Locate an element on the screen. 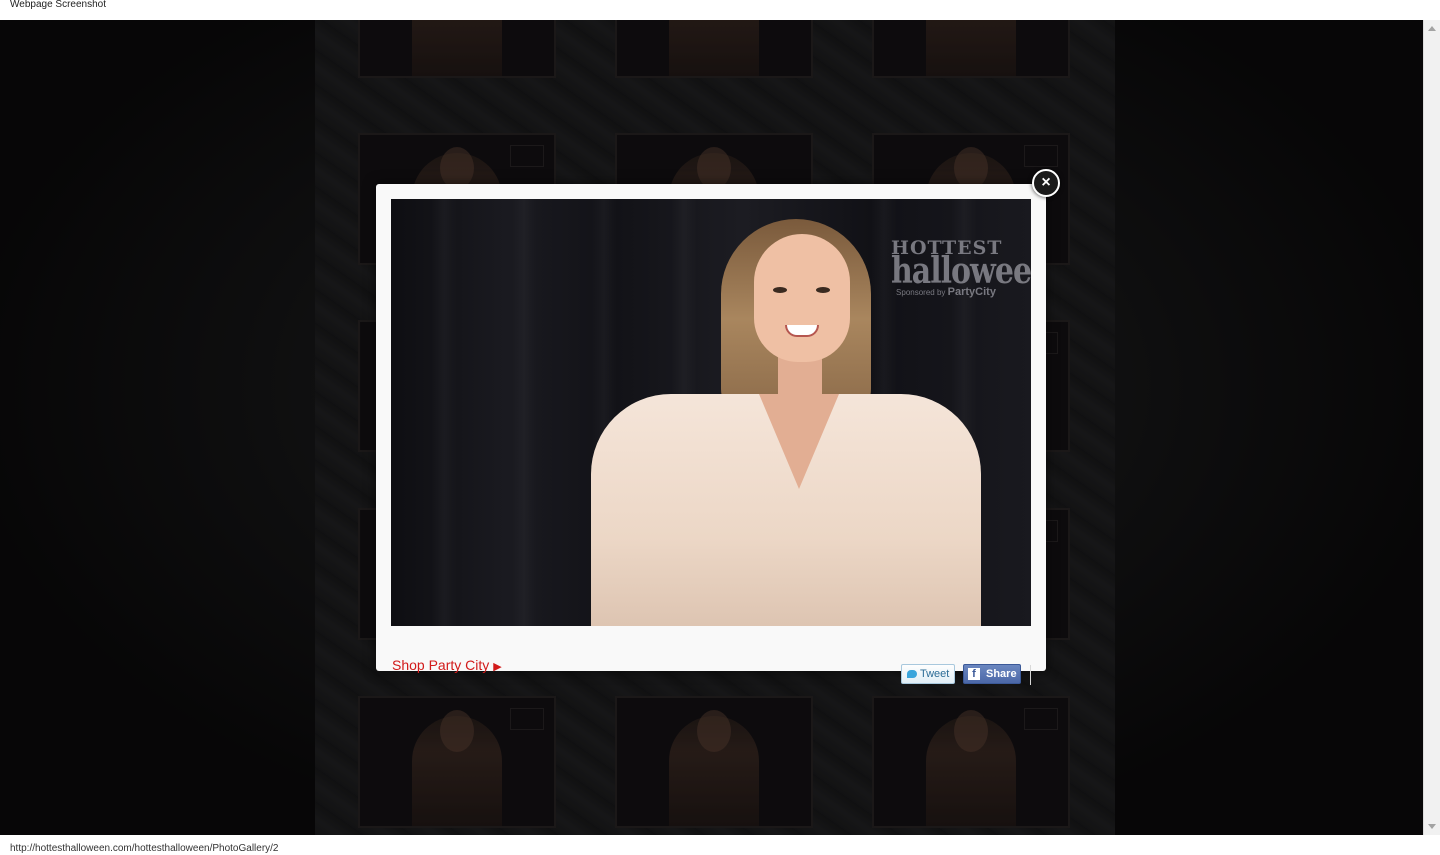 The height and width of the screenshot is (855, 1440). scroll-up-icon is located at coordinates (1432, 28).